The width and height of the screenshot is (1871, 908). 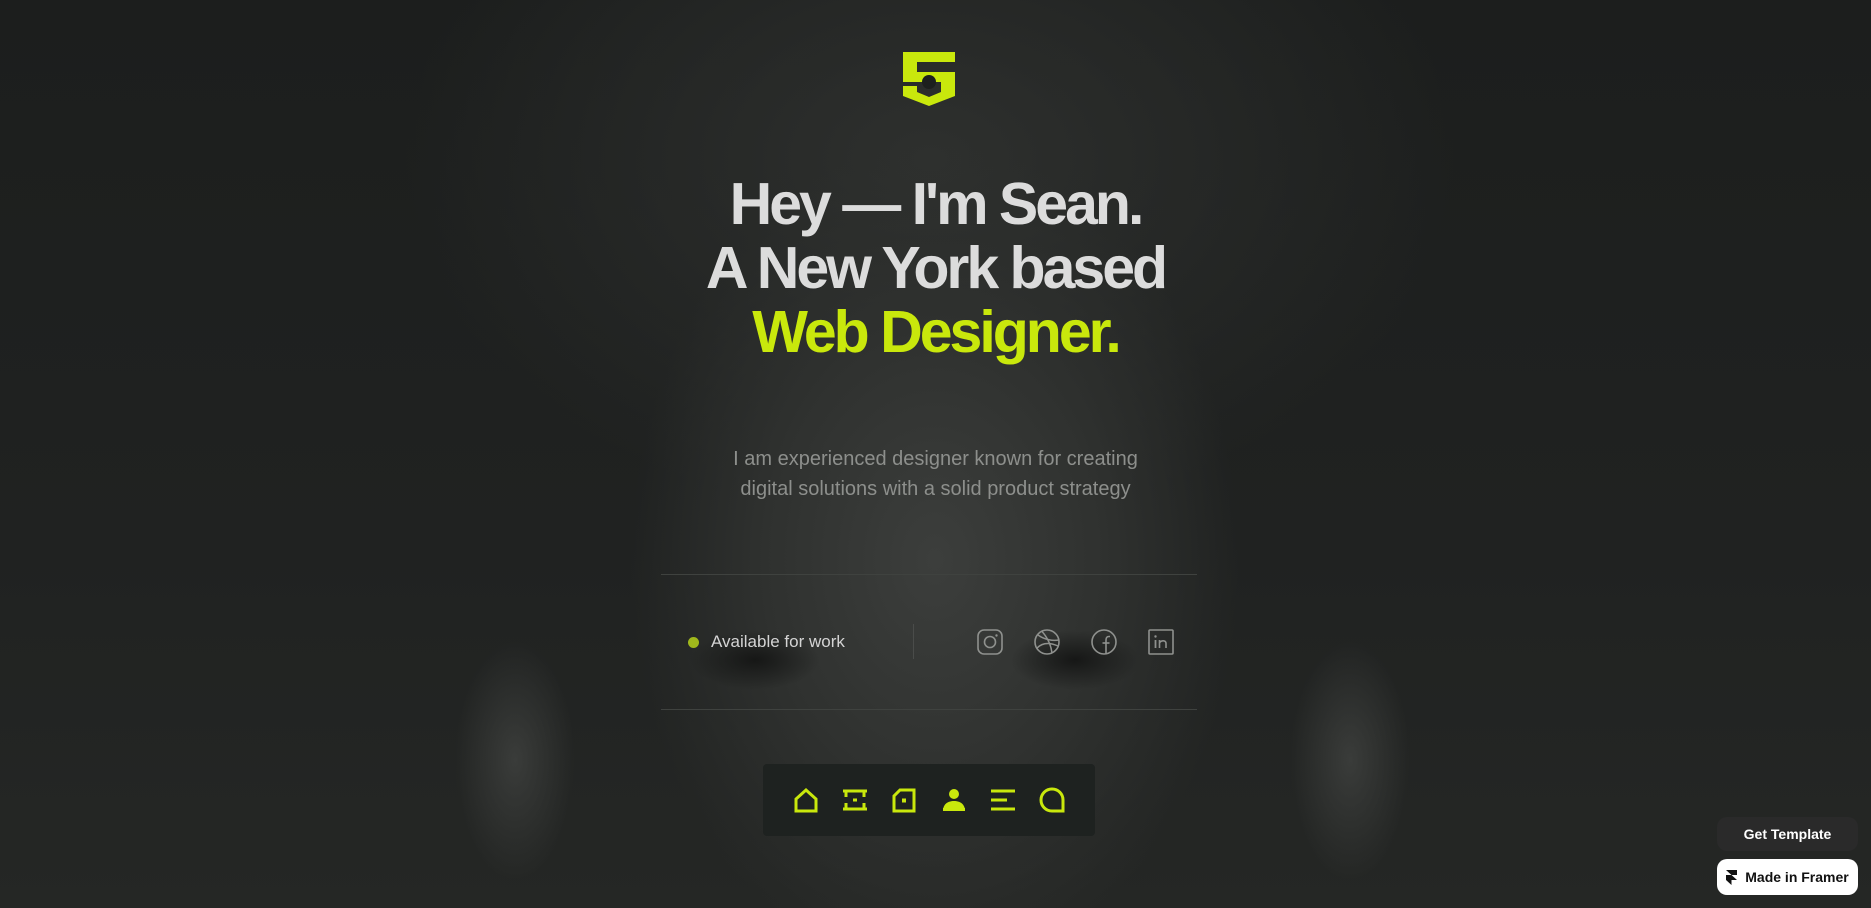 I want to click on availability-status: Available for work, so click(x=766, y=642).